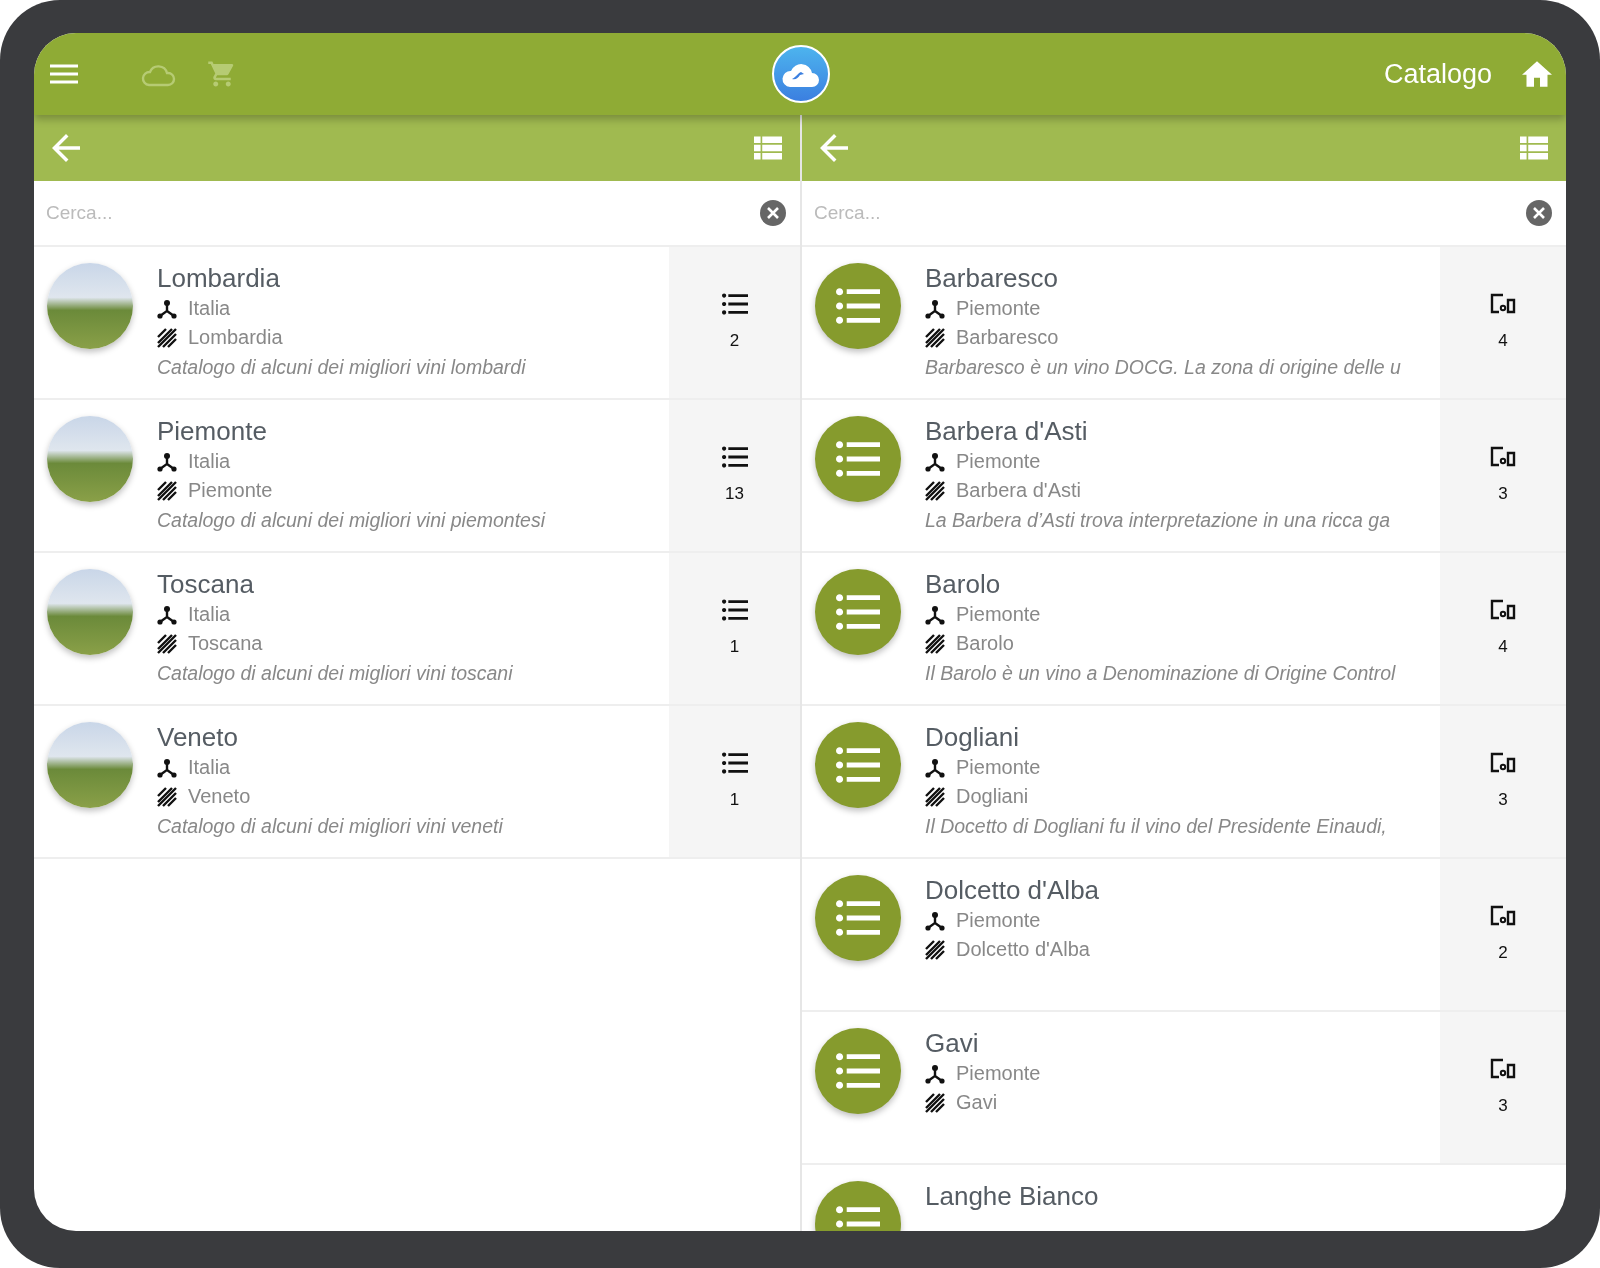  Describe the element at coordinates (1018, 490) in the screenshot. I see `area-label: Barbera d'Asti` at that location.